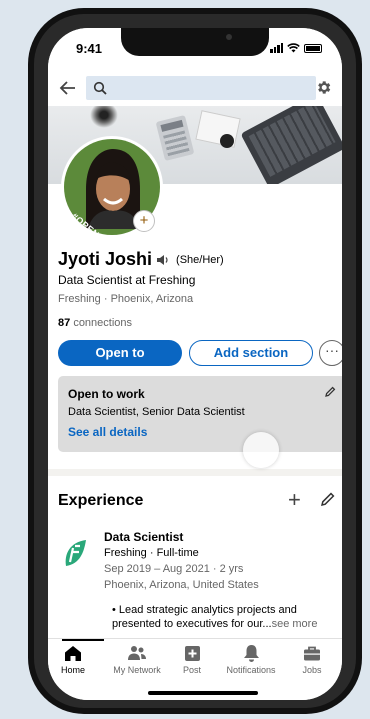 This screenshot has height=719, width=370. Describe the element at coordinates (156, 412) in the screenshot. I see `open-to-work-roles: Data Scientist, Senior Data Scientist` at that location.